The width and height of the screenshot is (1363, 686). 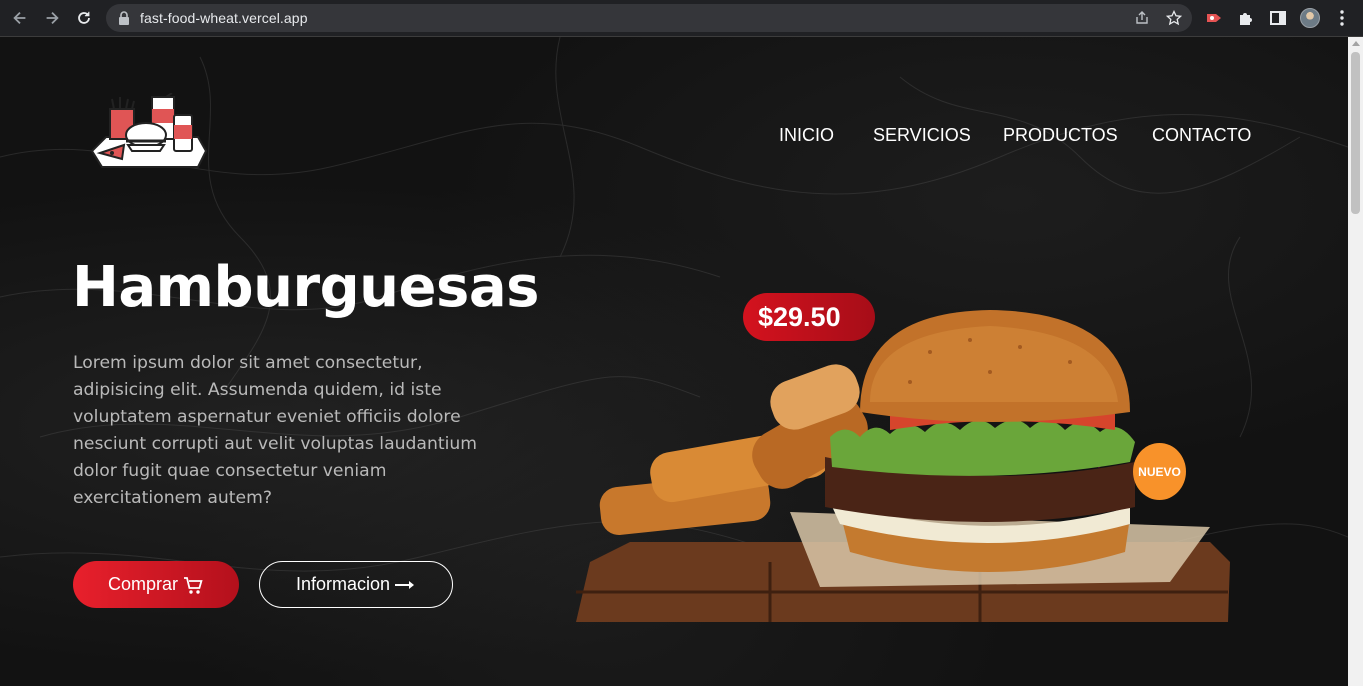 I want to click on buy-button: Comprar, so click(x=156, y=584).